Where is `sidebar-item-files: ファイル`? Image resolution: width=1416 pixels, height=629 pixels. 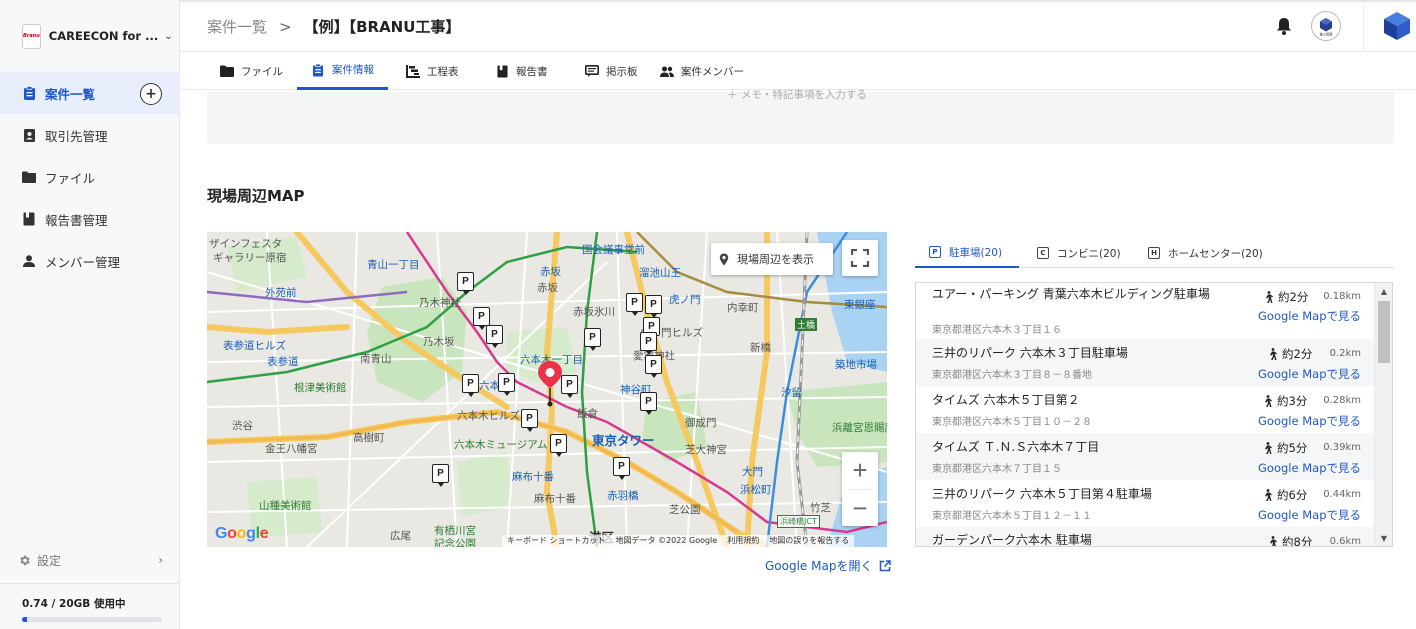 sidebar-item-files: ファイル is located at coordinates (90, 177).